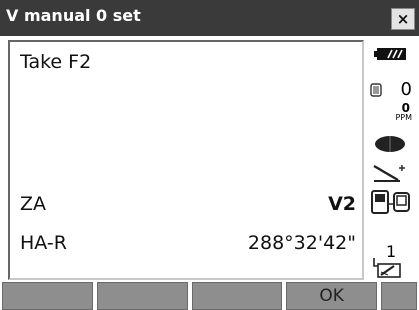  Describe the element at coordinates (209, 18) in the screenshot. I see `title-bar: V manual 0 set ×` at that location.